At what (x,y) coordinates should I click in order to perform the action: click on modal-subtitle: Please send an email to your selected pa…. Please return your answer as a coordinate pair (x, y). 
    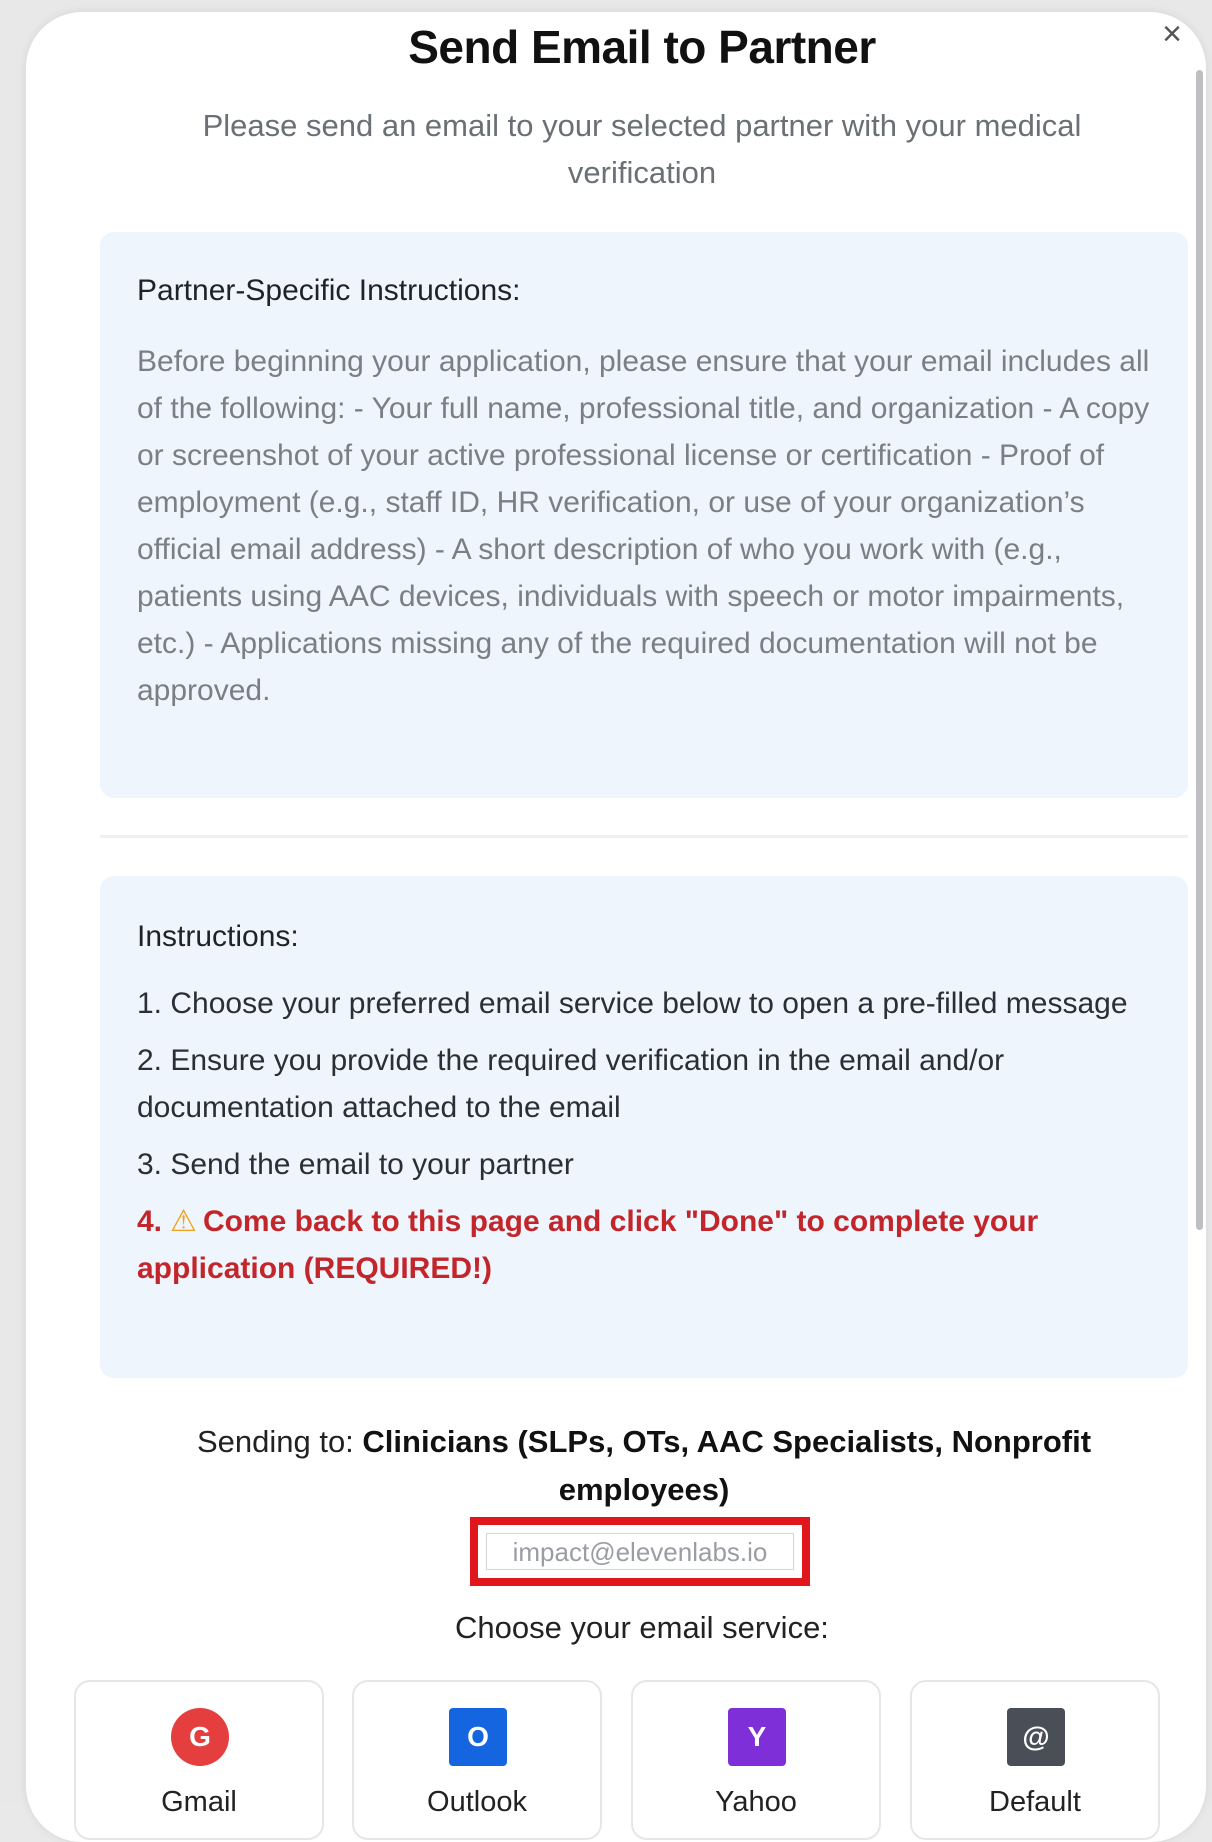
    Looking at the image, I should click on (642, 149).